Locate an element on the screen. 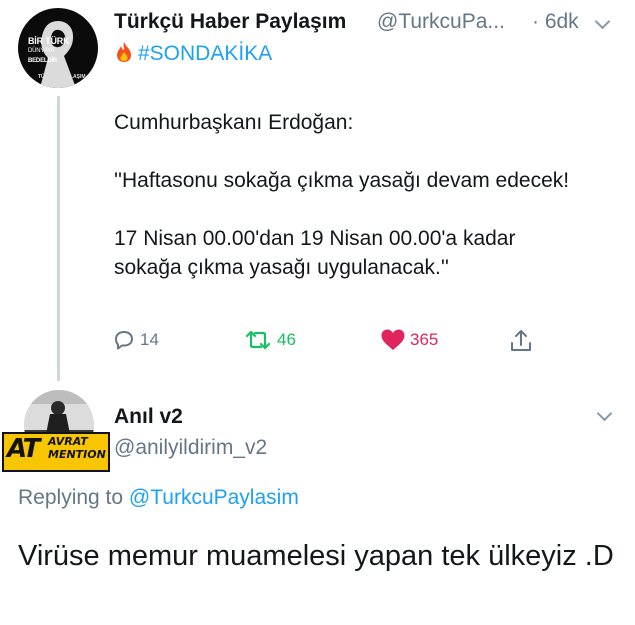 The image size is (635, 625). replying-to: Replying to @TurkcuPaylasim is located at coordinates (158, 498).